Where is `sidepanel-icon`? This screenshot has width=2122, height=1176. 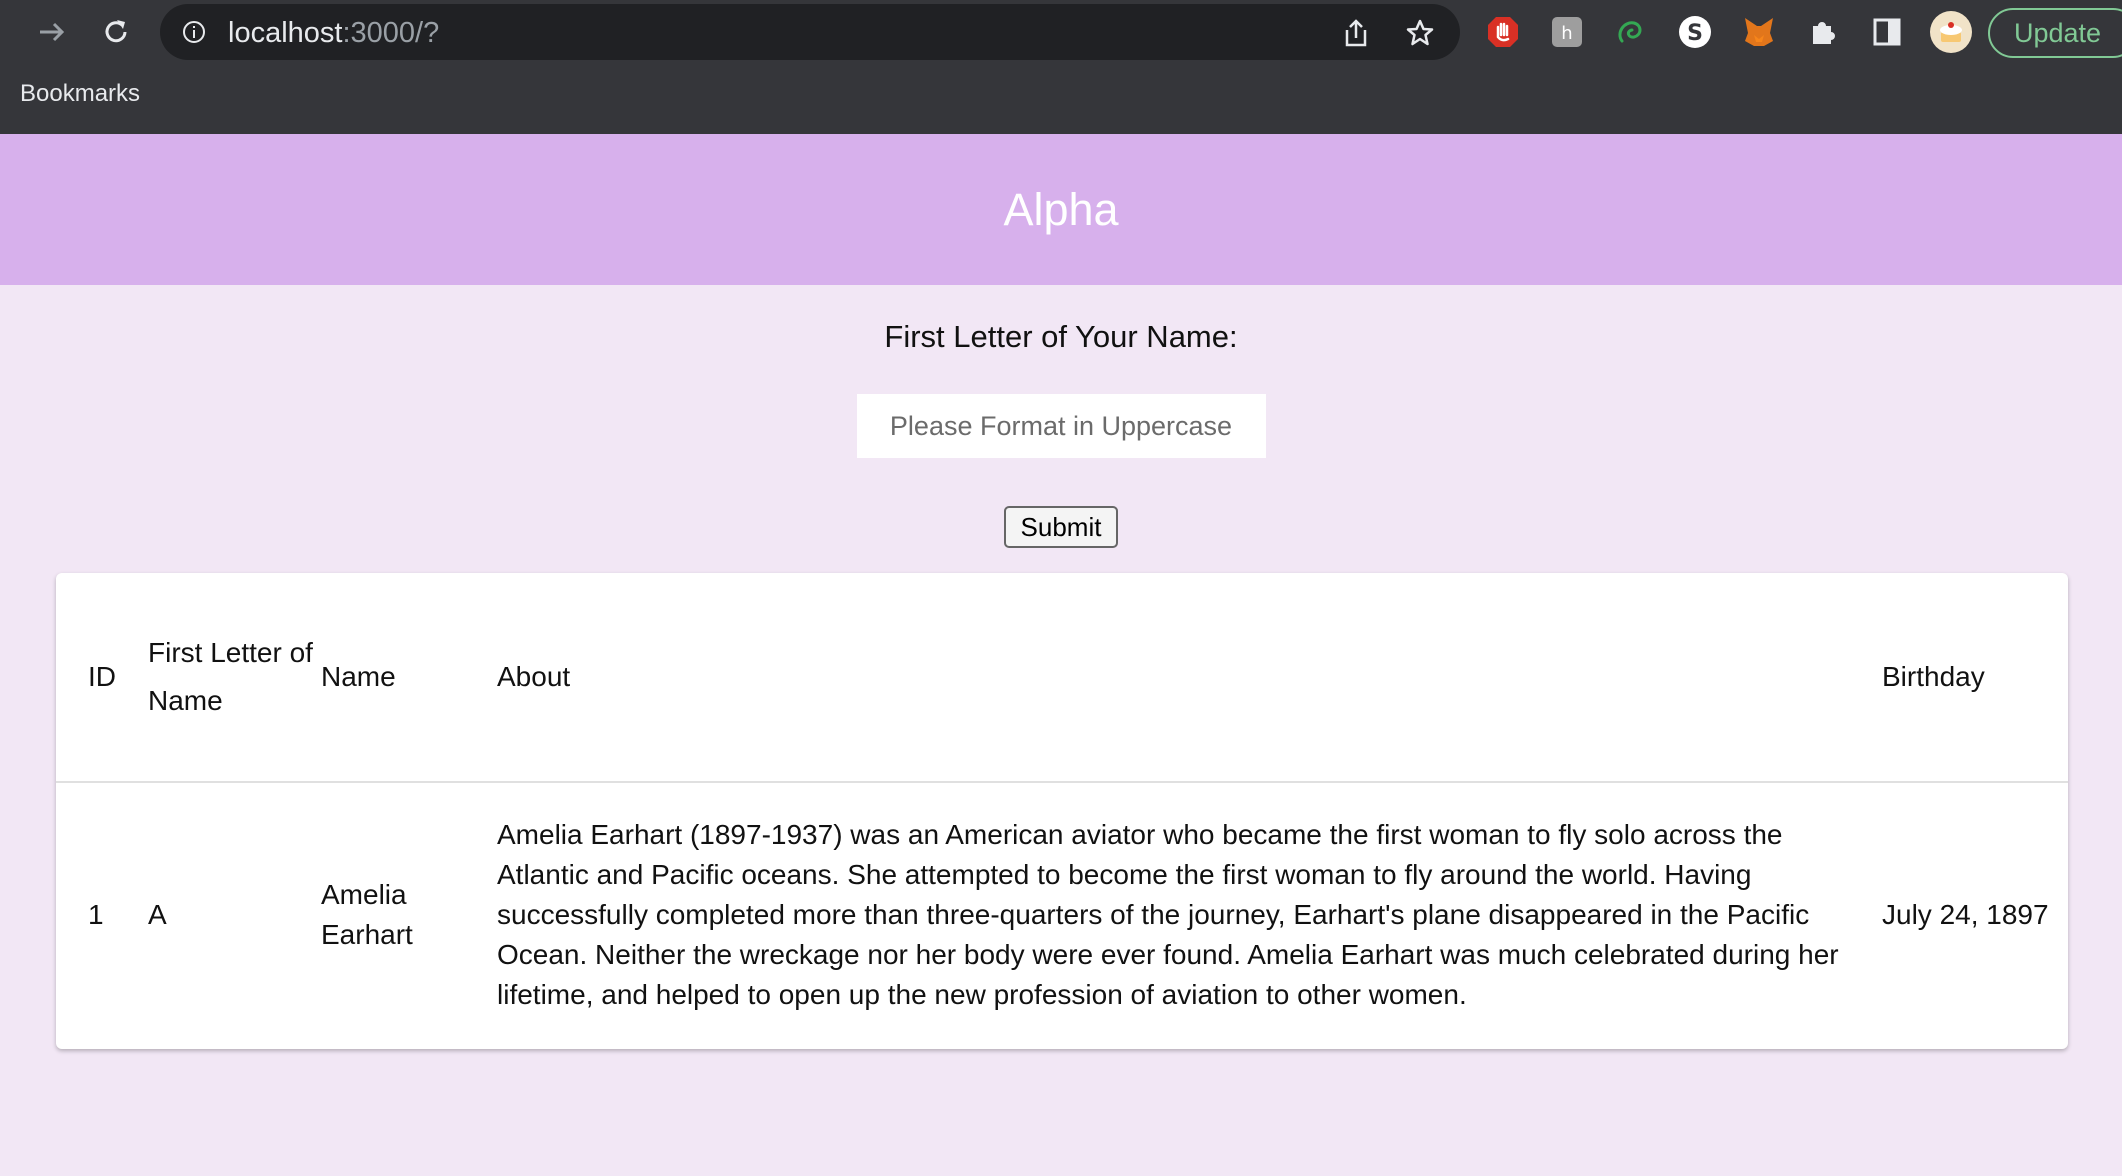
sidepanel-icon is located at coordinates (1887, 32).